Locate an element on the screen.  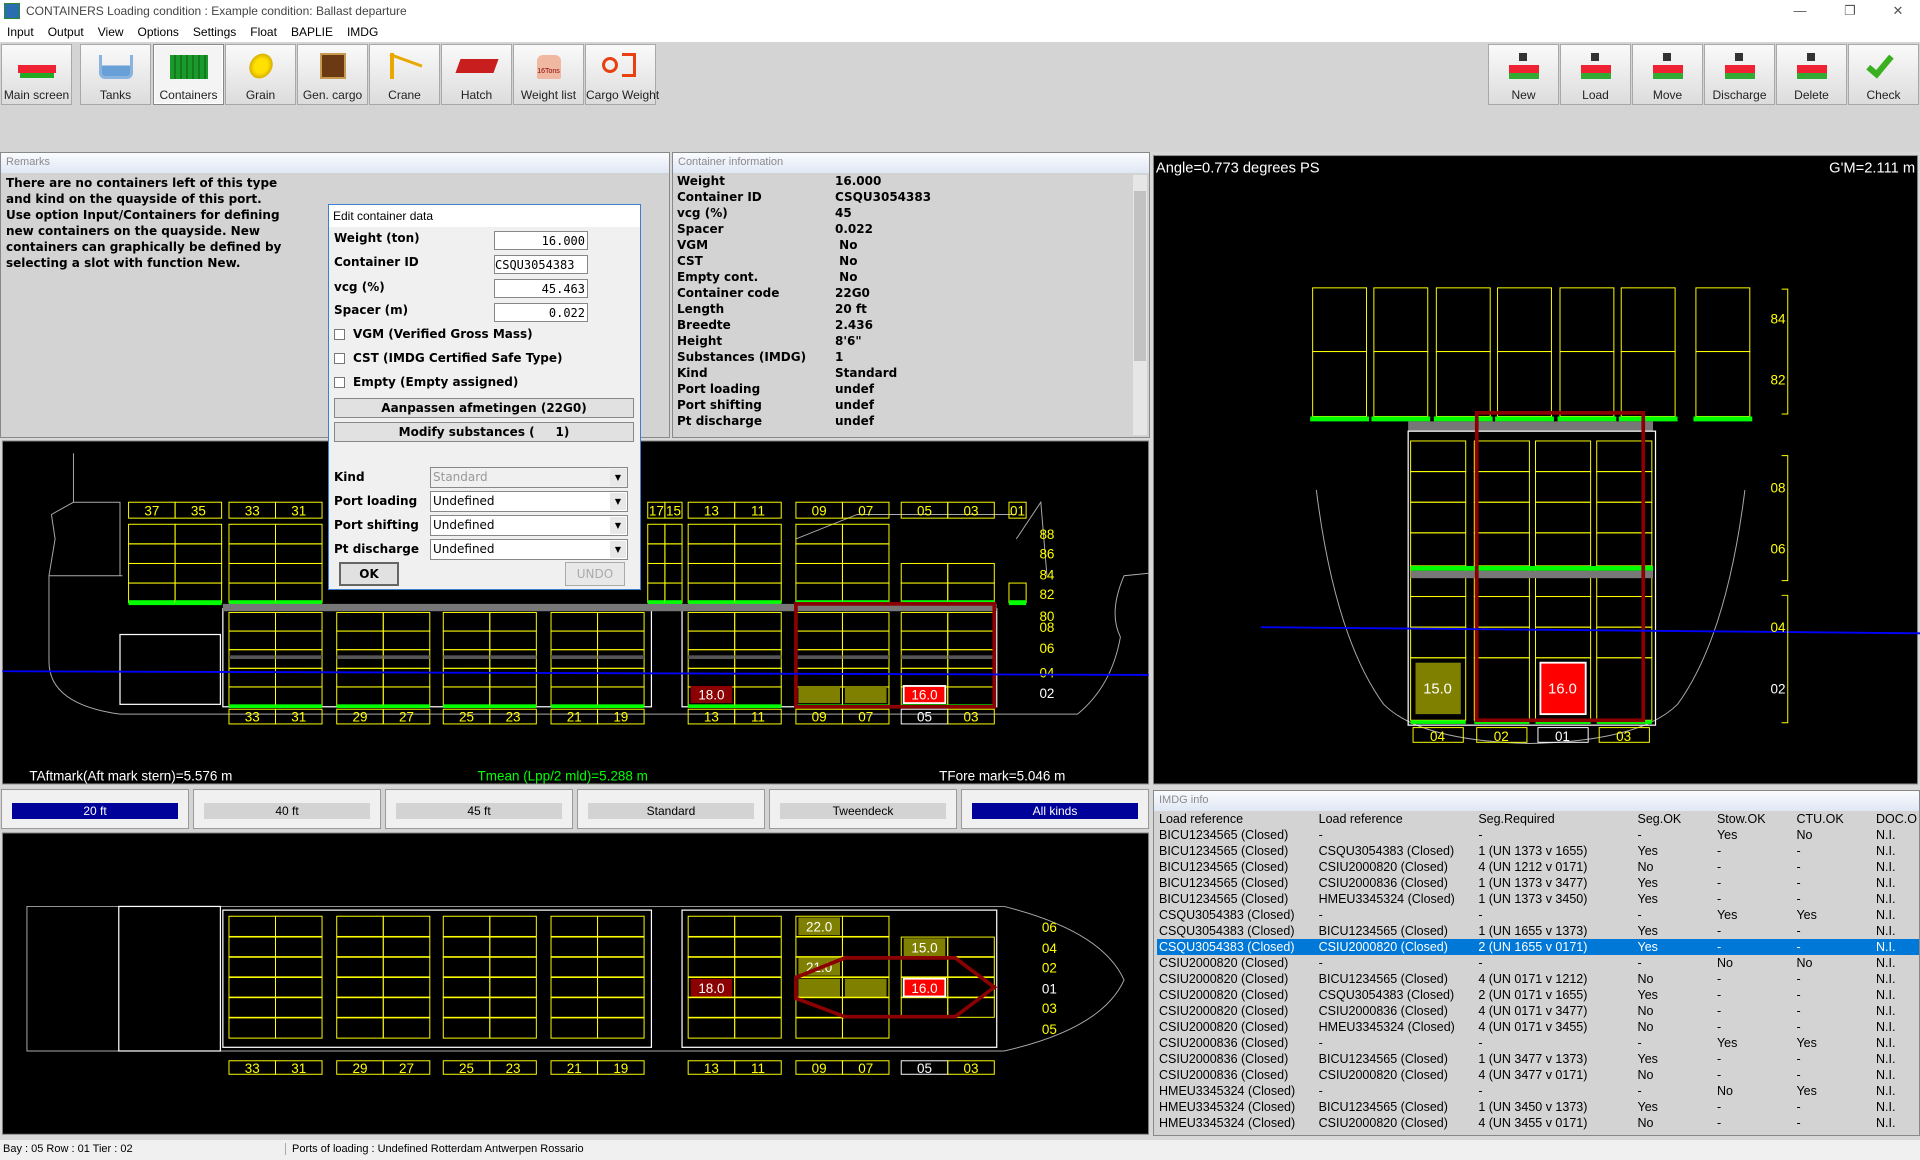
toolbar-button-move: Move is located at coordinates (1667, 74).